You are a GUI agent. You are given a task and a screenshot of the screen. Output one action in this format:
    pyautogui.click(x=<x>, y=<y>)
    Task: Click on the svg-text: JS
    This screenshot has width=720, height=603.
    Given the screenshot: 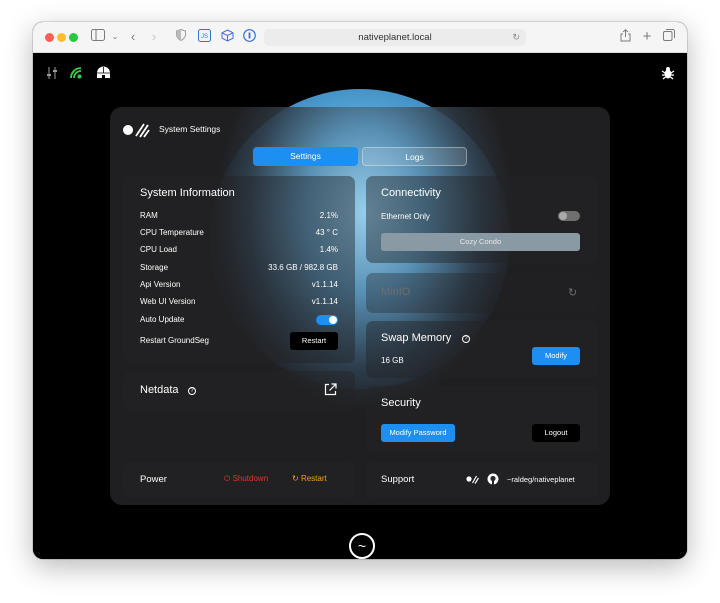 What is the action you would take?
    pyautogui.click(x=203, y=37)
    